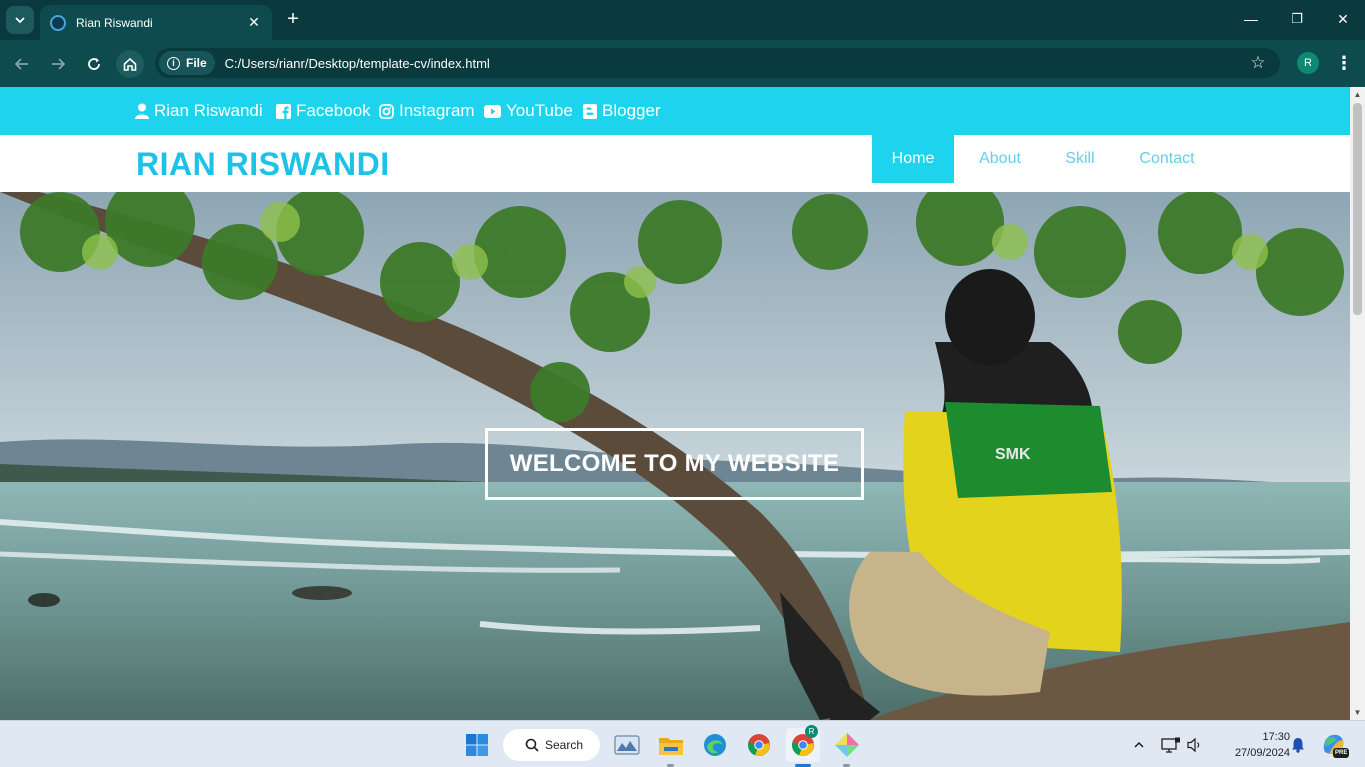 The width and height of the screenshot is (1365, 767). I want to click on nav-contact: Contact, so click(1167, 159).